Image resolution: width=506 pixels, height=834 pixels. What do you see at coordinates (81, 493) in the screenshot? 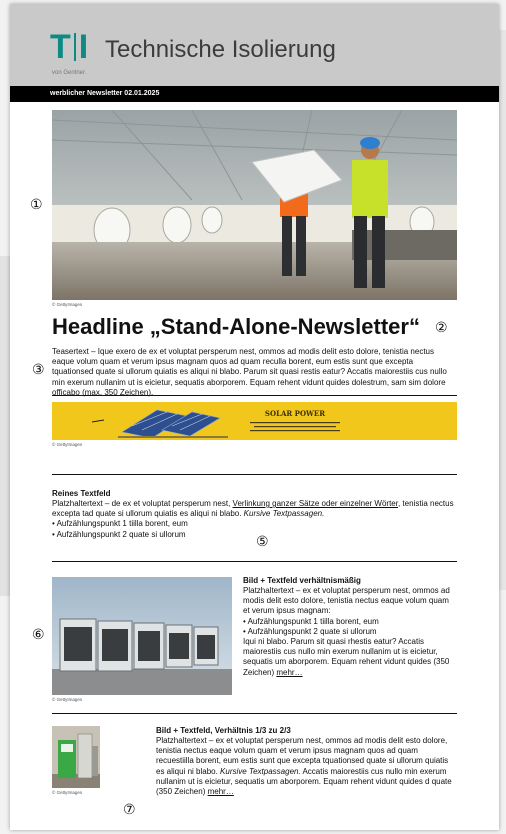
I see `section-title: Reines Textfeld` at bounding box center [81, 493].